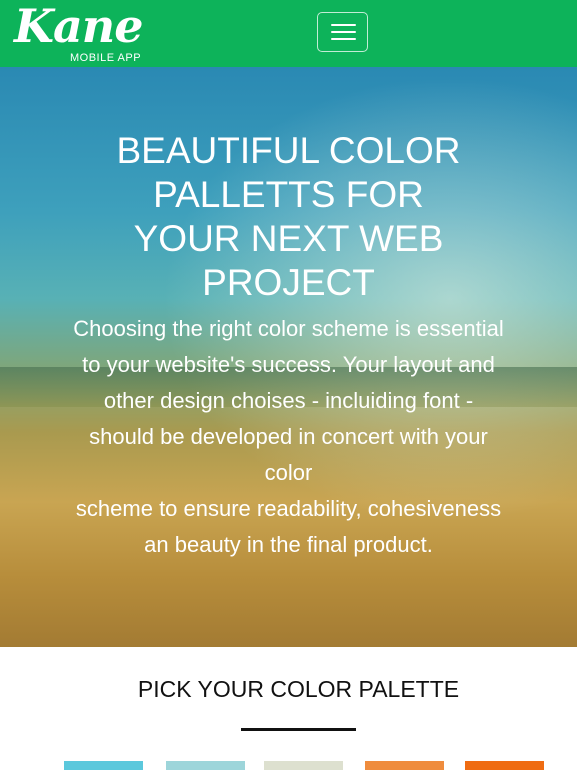 The image size is (577, 770). I want to click on hero-title-line: PALLETTS FOR, so click(288, 194).